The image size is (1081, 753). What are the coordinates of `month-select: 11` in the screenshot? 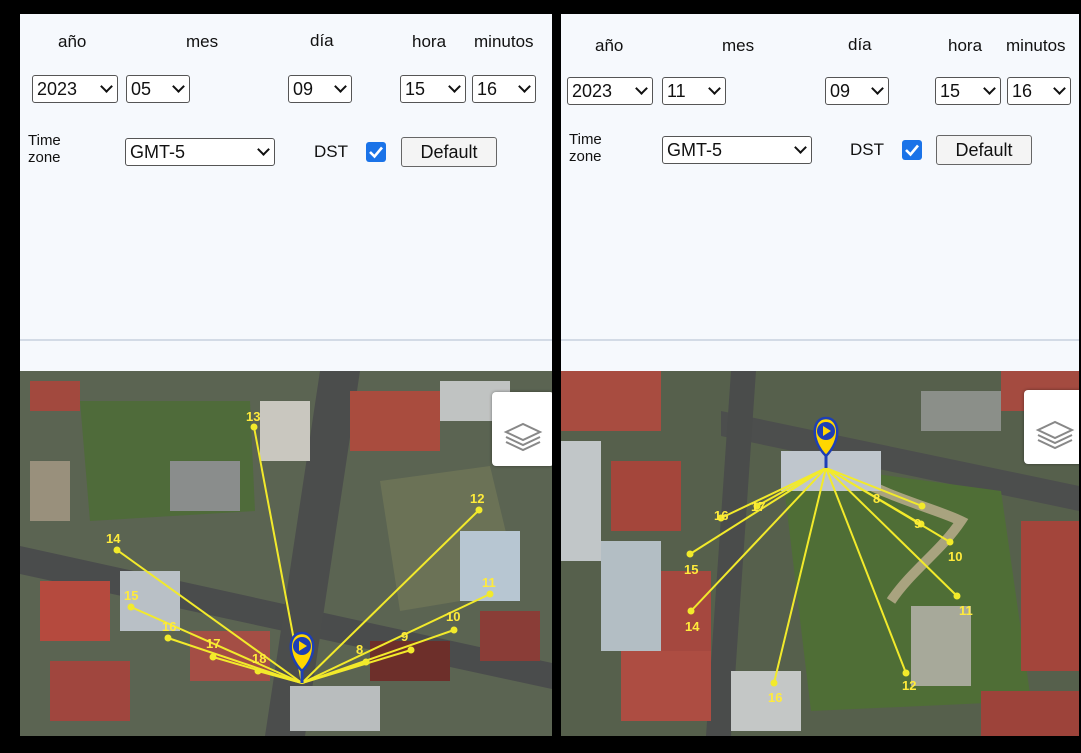 It's located at (694, 91).